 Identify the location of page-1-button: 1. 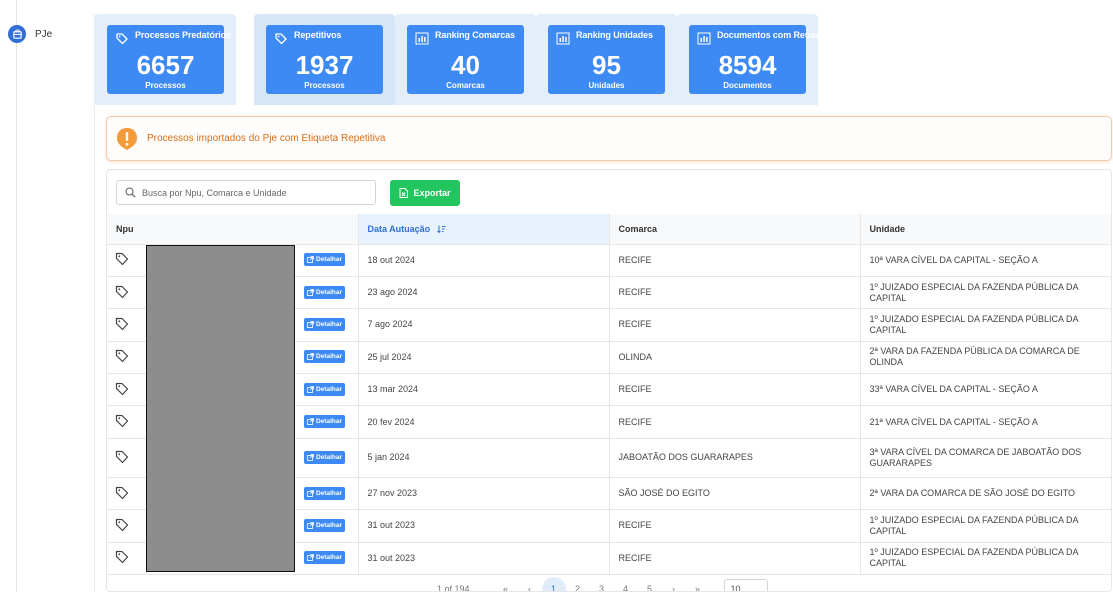
(553, 584).